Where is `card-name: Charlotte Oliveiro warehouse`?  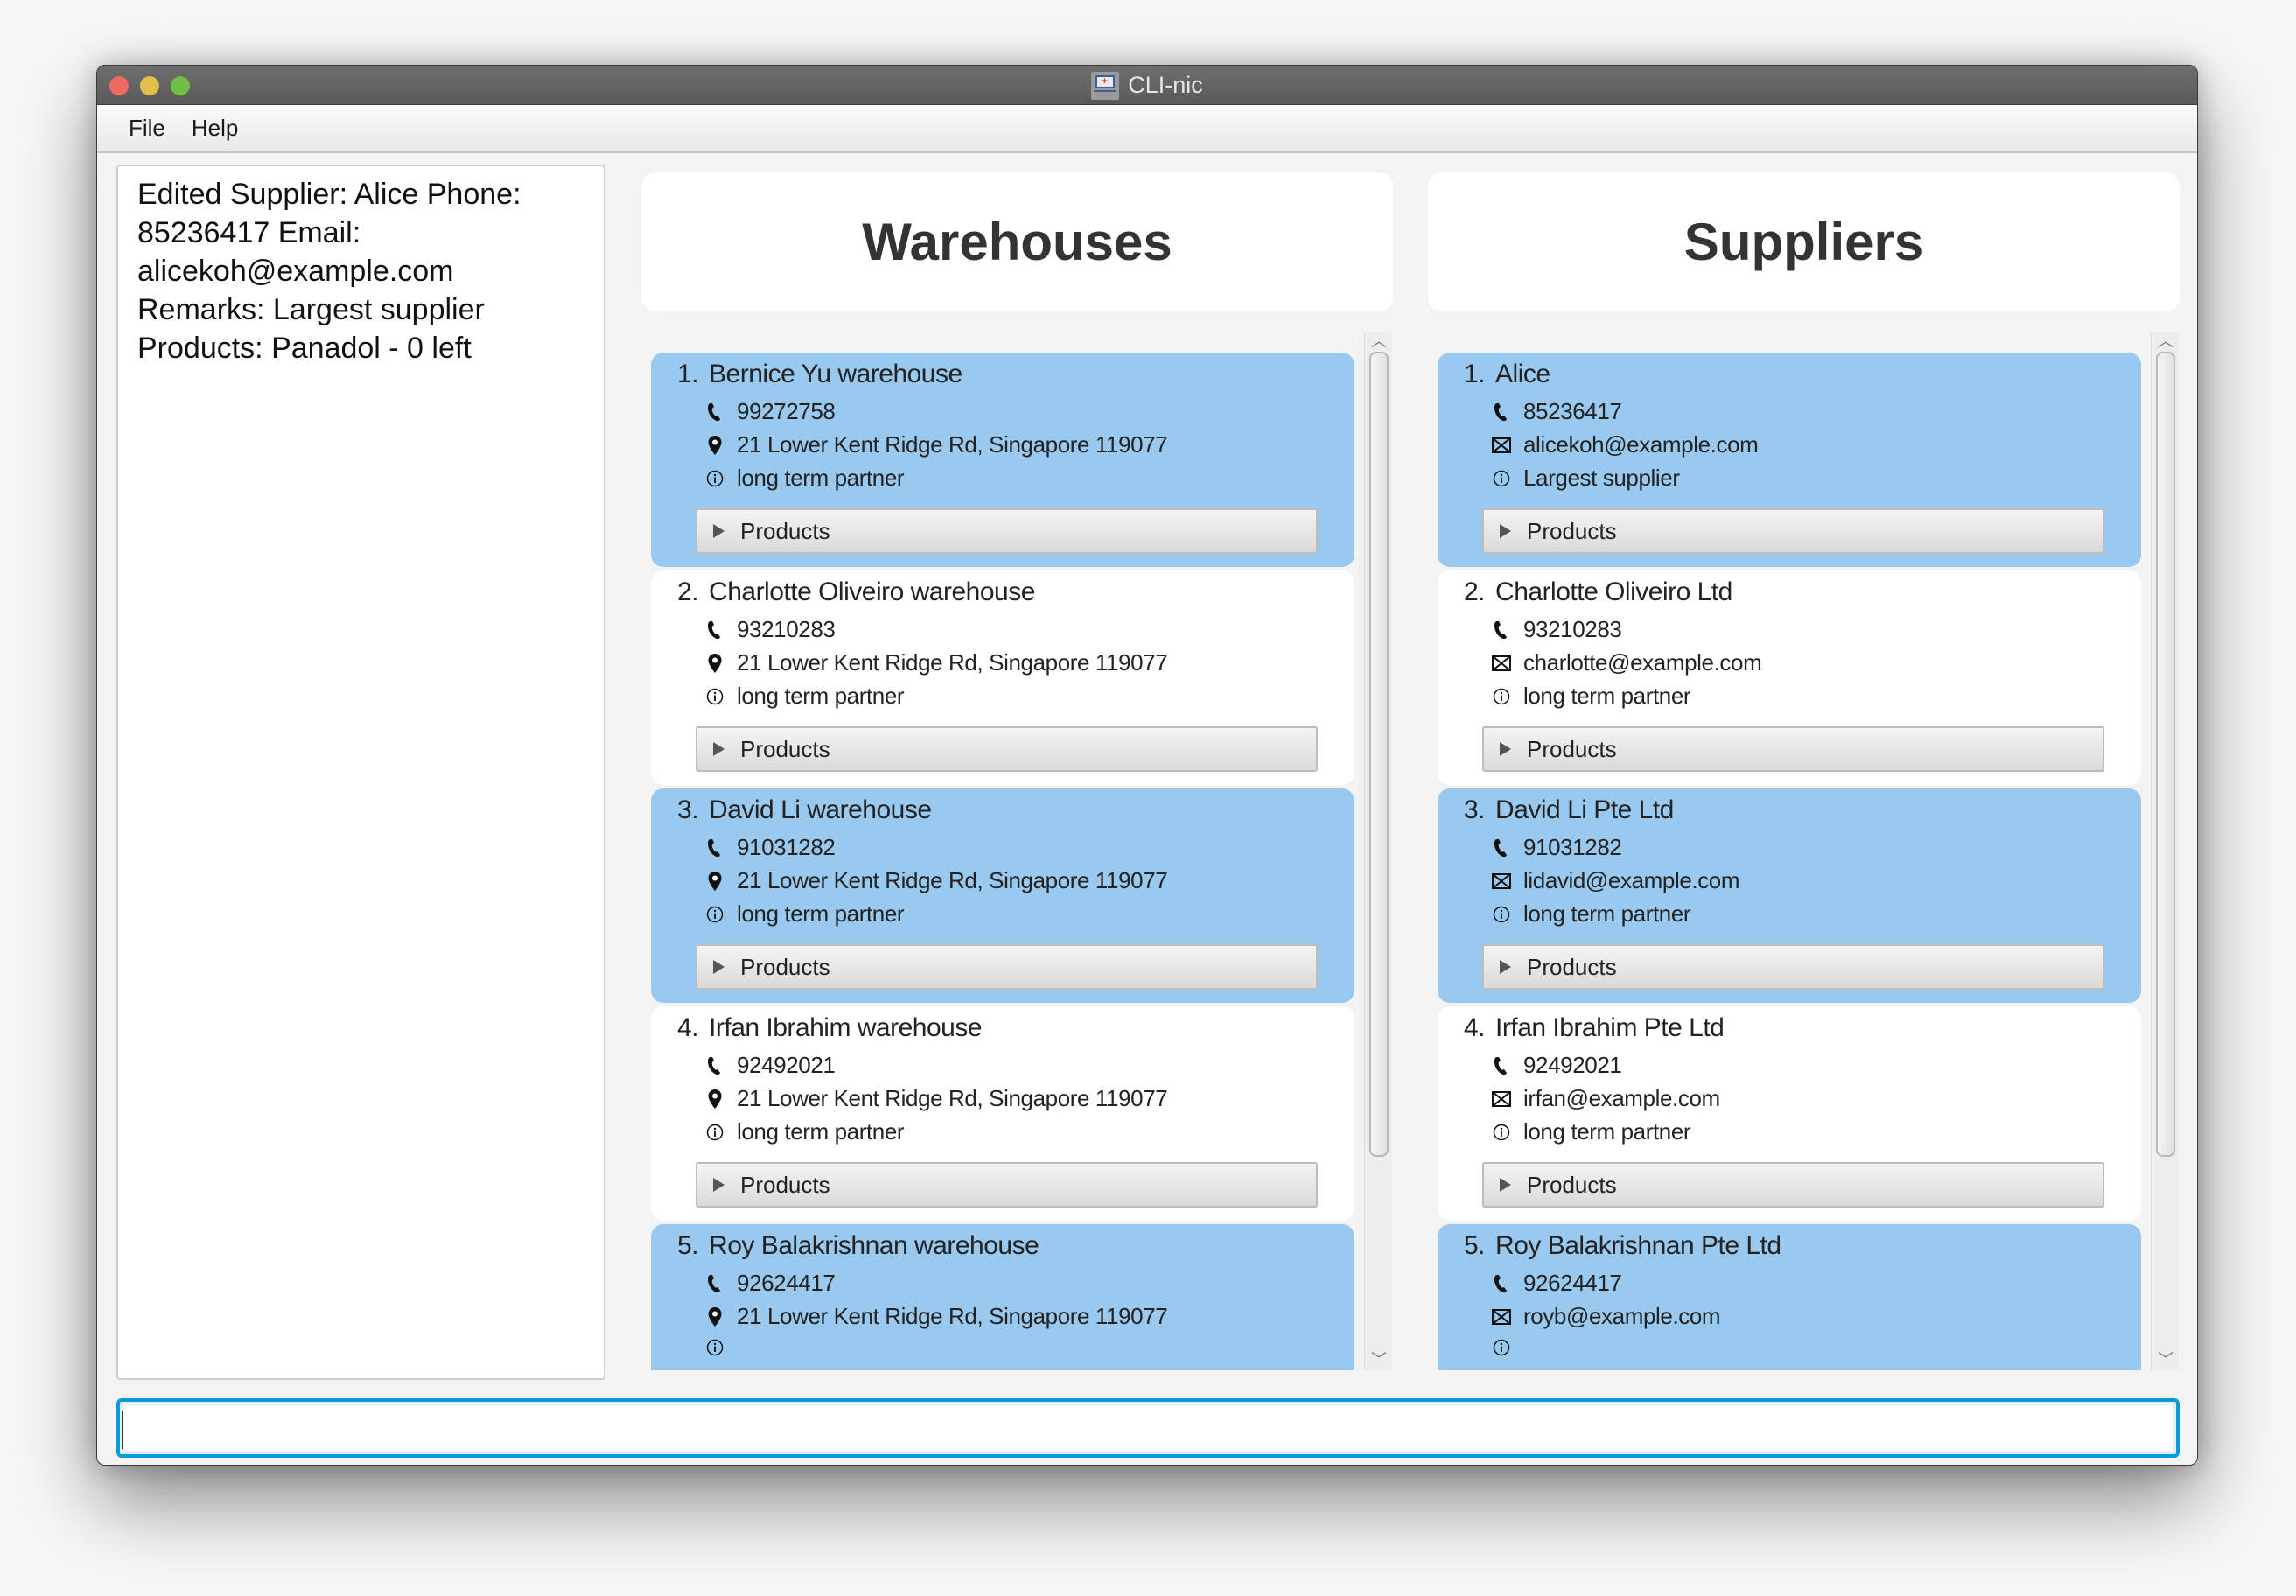
card-name: Charlotte Oliveiro warehouse is located at coordinates (872, 592).